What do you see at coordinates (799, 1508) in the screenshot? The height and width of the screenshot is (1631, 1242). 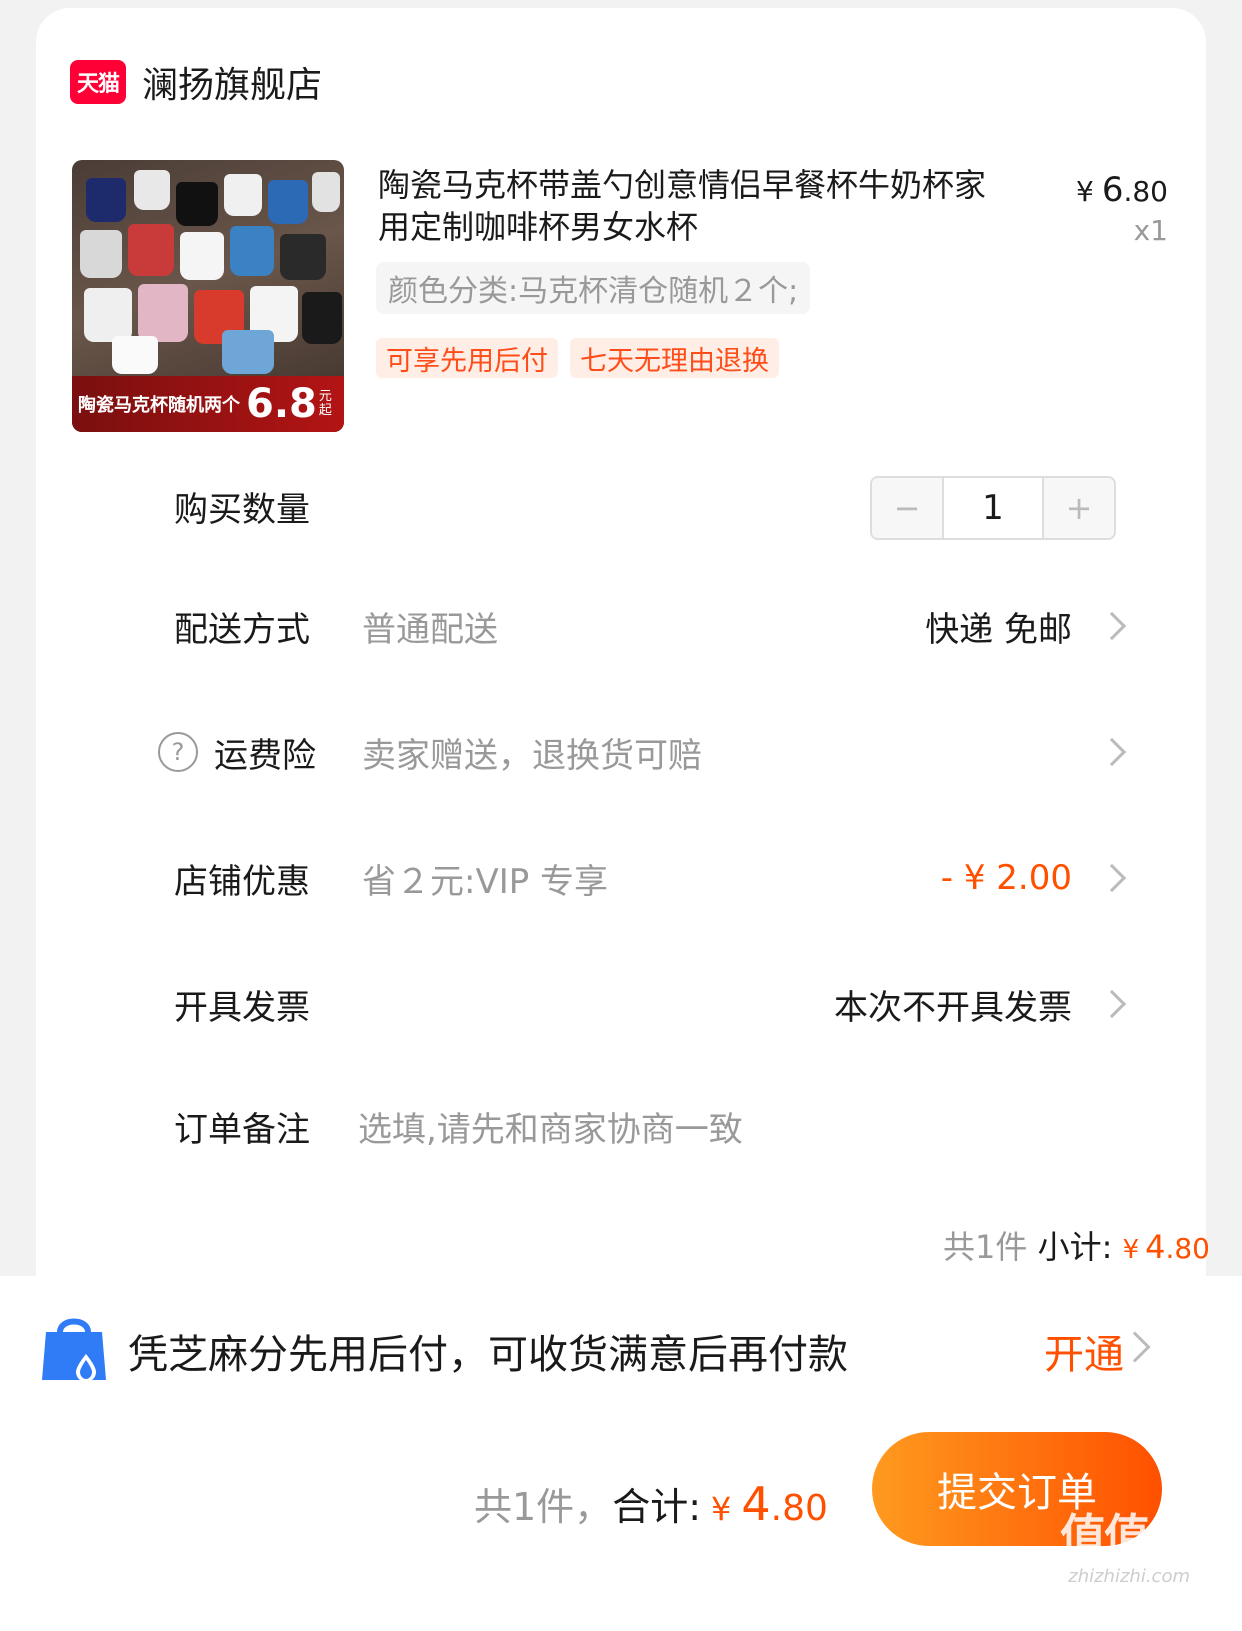 I see `total-decimal: .80` at bounding box center [799, 1508].